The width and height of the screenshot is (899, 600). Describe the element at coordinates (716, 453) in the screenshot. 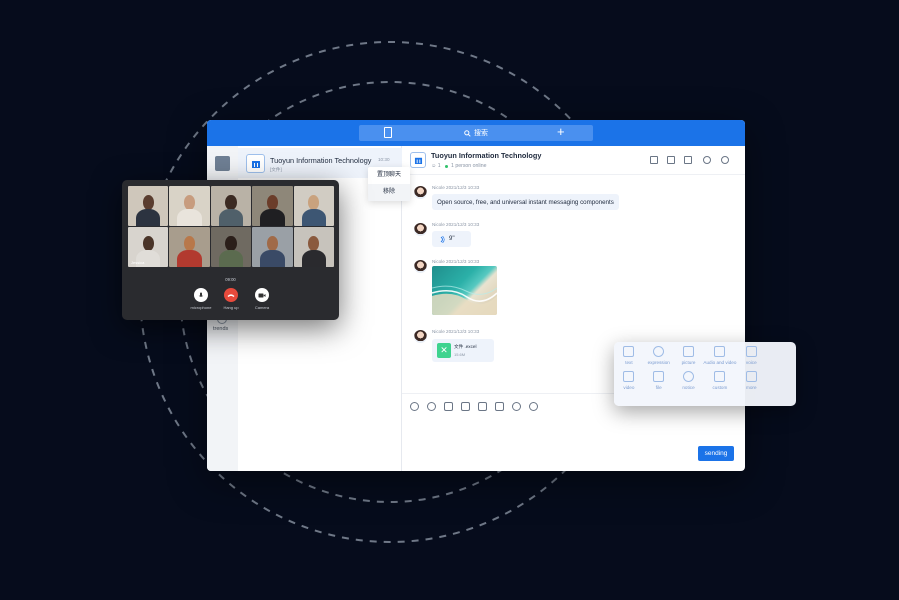

I see `send-button: sending` at that location.